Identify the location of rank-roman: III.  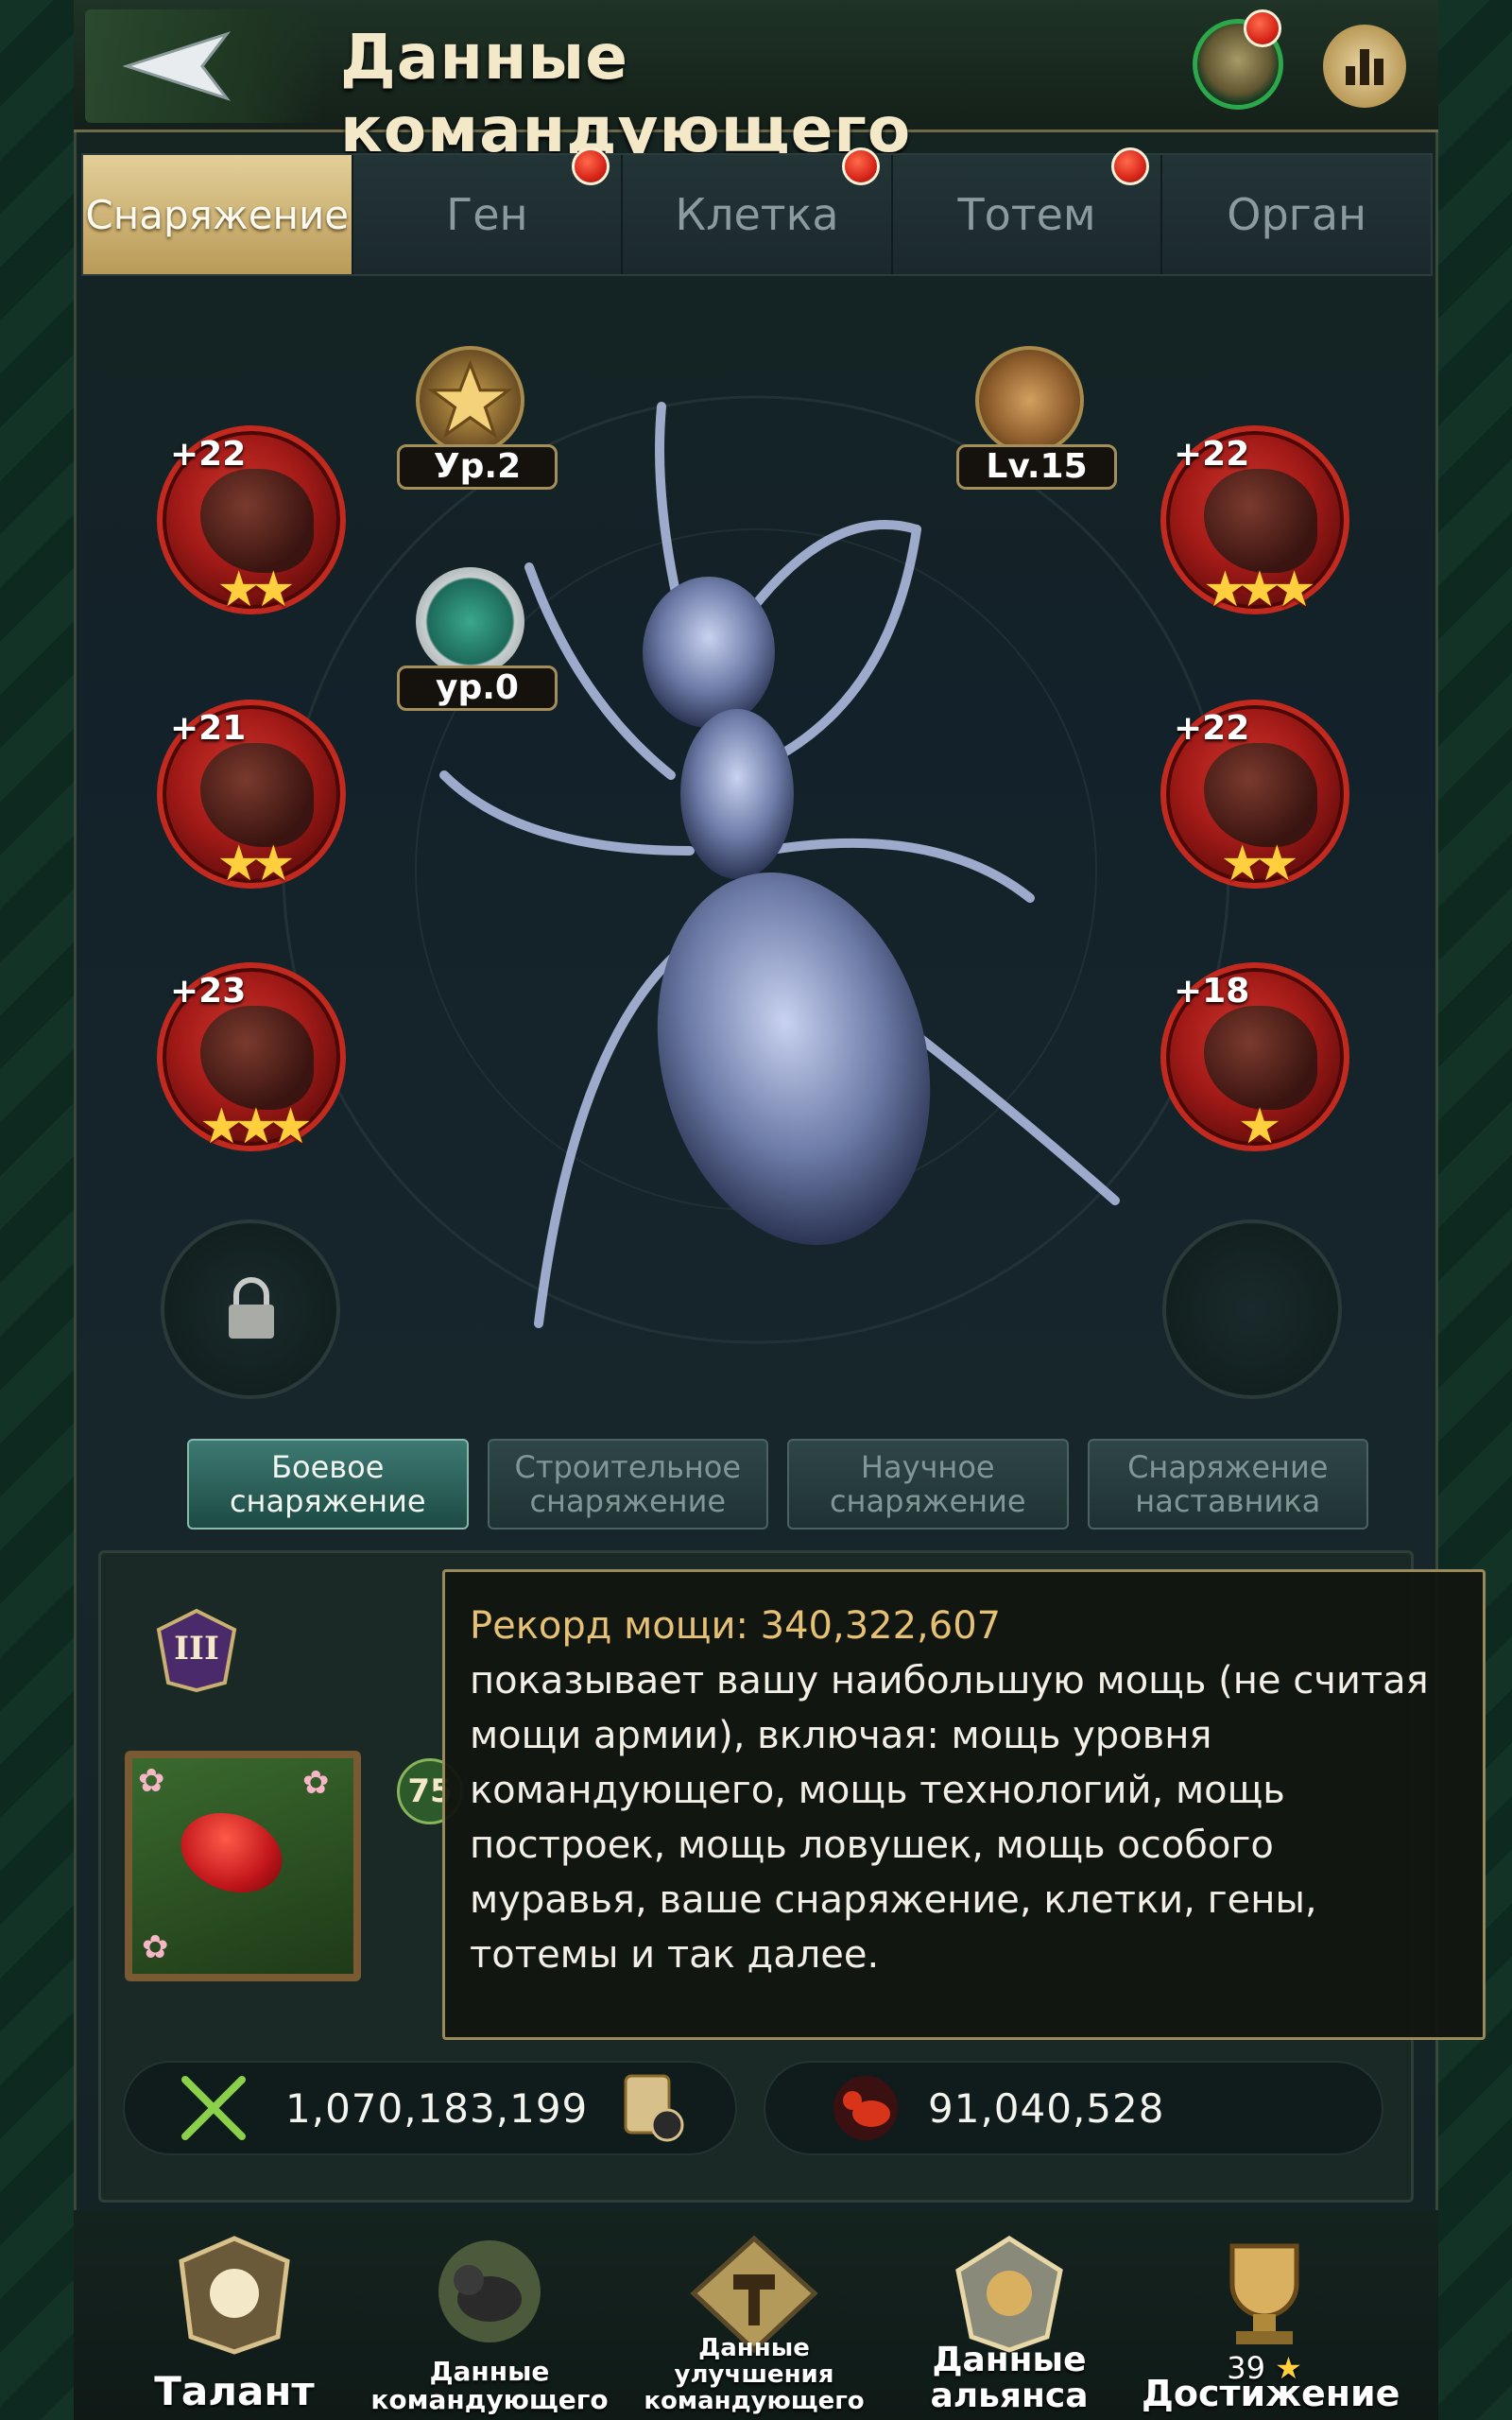
(196, 1649).